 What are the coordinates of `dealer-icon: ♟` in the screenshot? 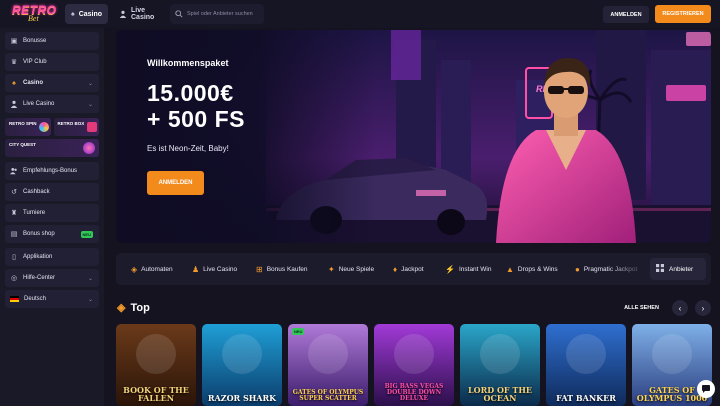 It's located at (196, 269).